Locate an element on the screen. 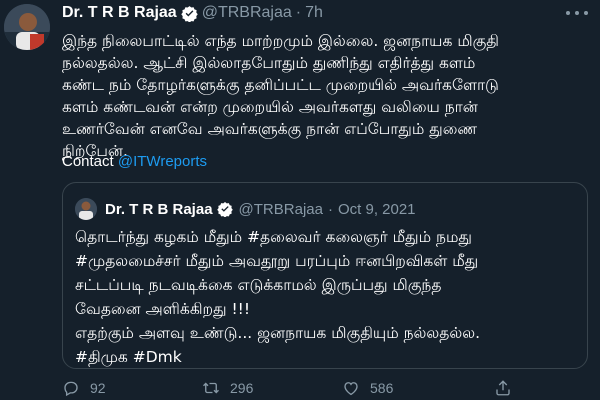 The height and width of the screenshot is (400, 600). share-icon is located at coordinates (503, 388).